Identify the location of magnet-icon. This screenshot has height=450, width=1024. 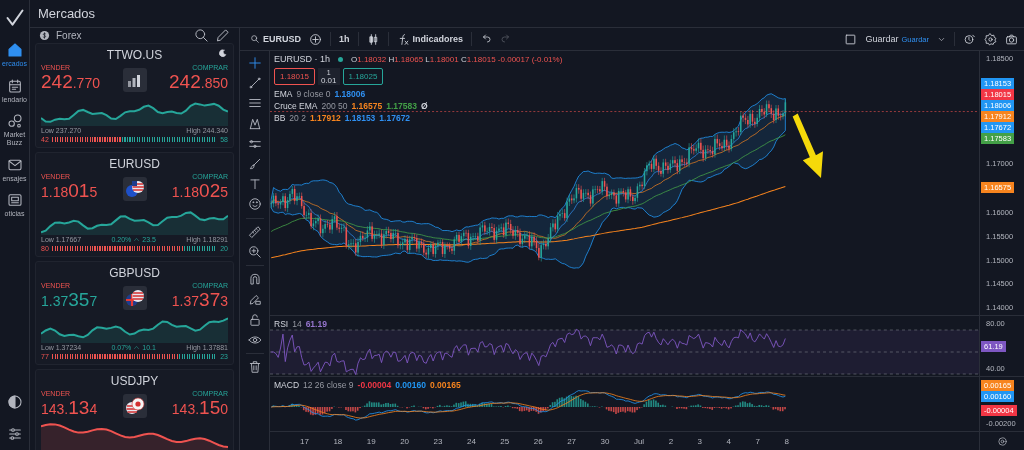
(254, 279).